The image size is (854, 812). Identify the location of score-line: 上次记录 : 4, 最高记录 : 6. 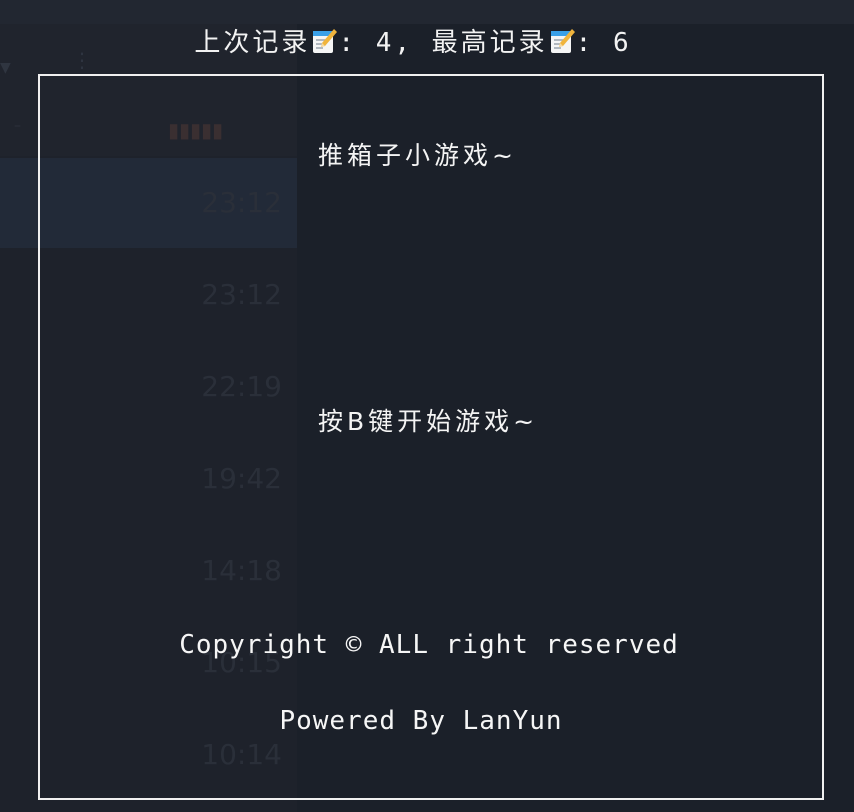
(413, 40).